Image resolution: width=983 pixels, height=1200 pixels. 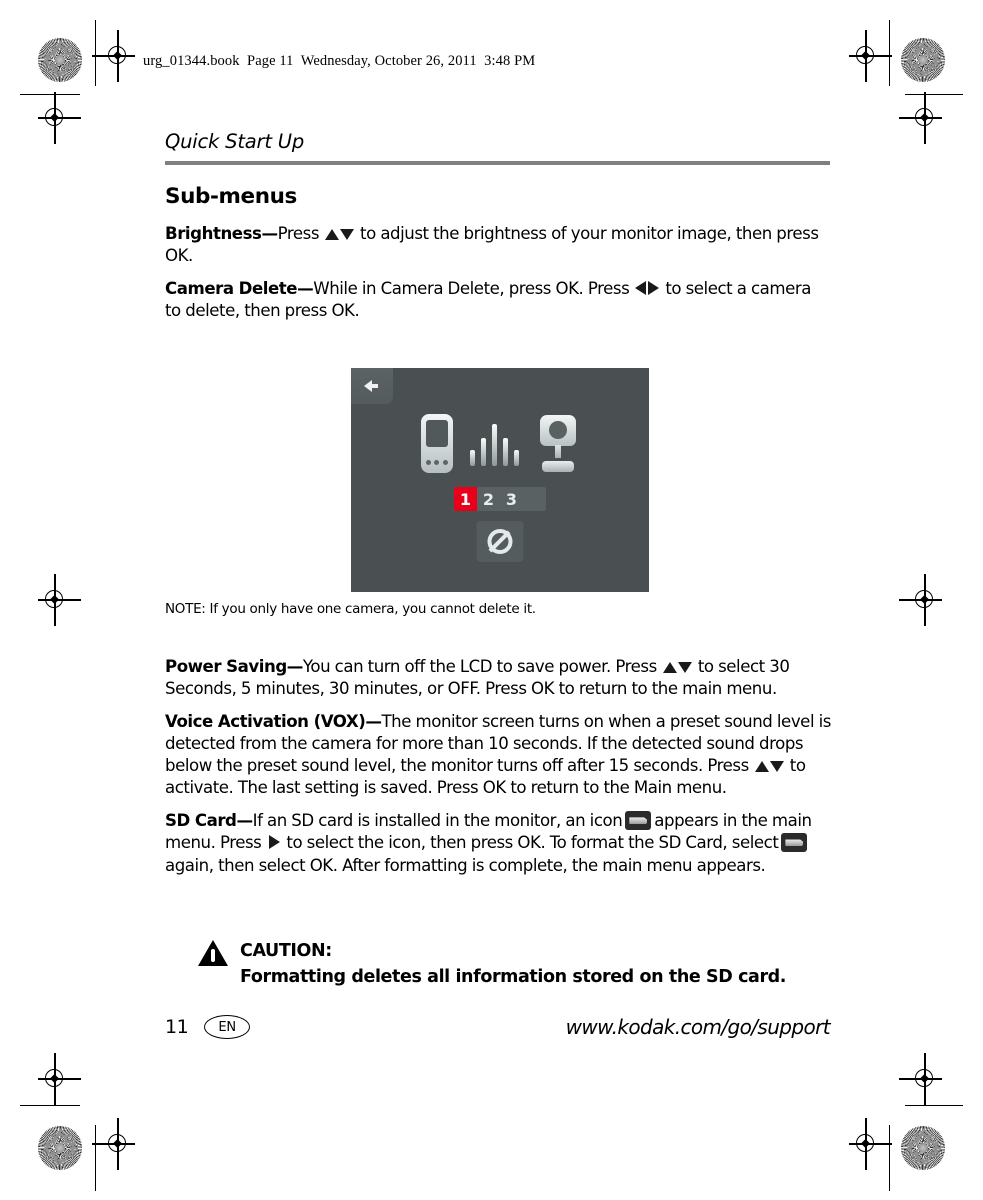 I want to click on trim-line-right-upper, so click(x=934, y=95).